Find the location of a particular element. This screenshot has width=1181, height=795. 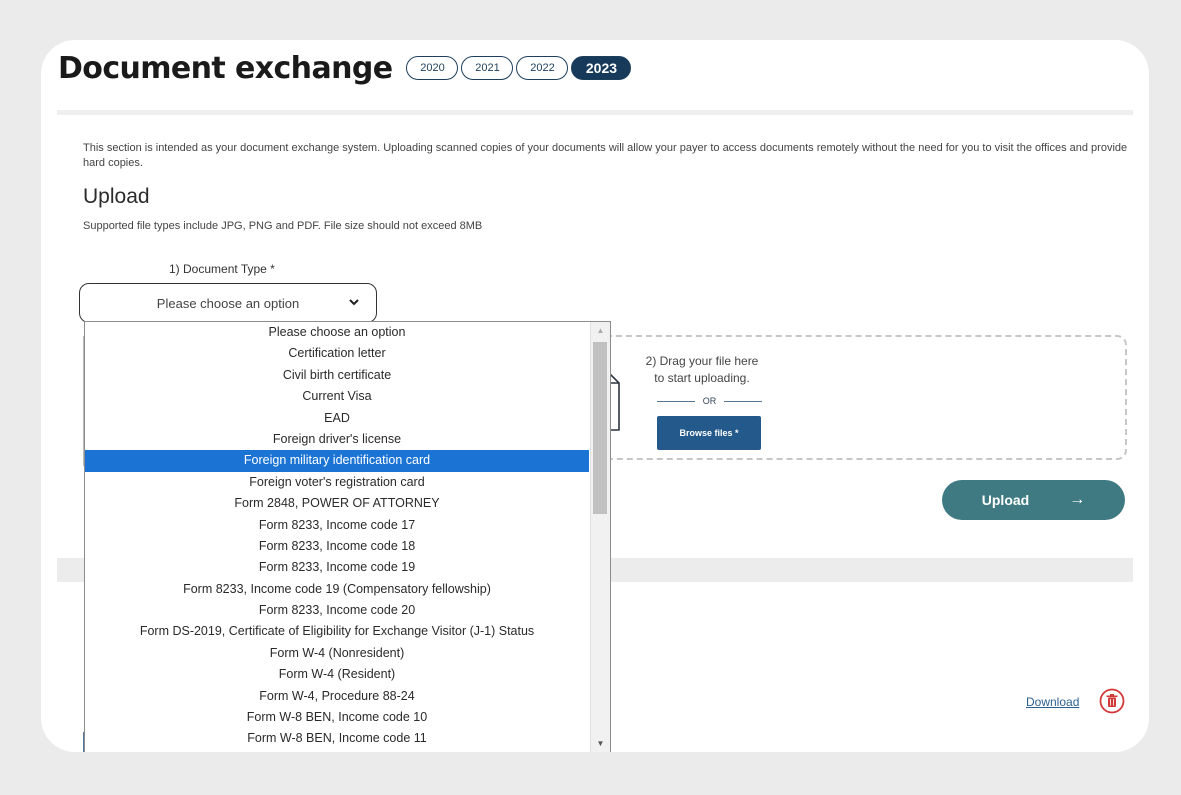

year-tab-2022: 2022 is located at coordinates (542, 68).